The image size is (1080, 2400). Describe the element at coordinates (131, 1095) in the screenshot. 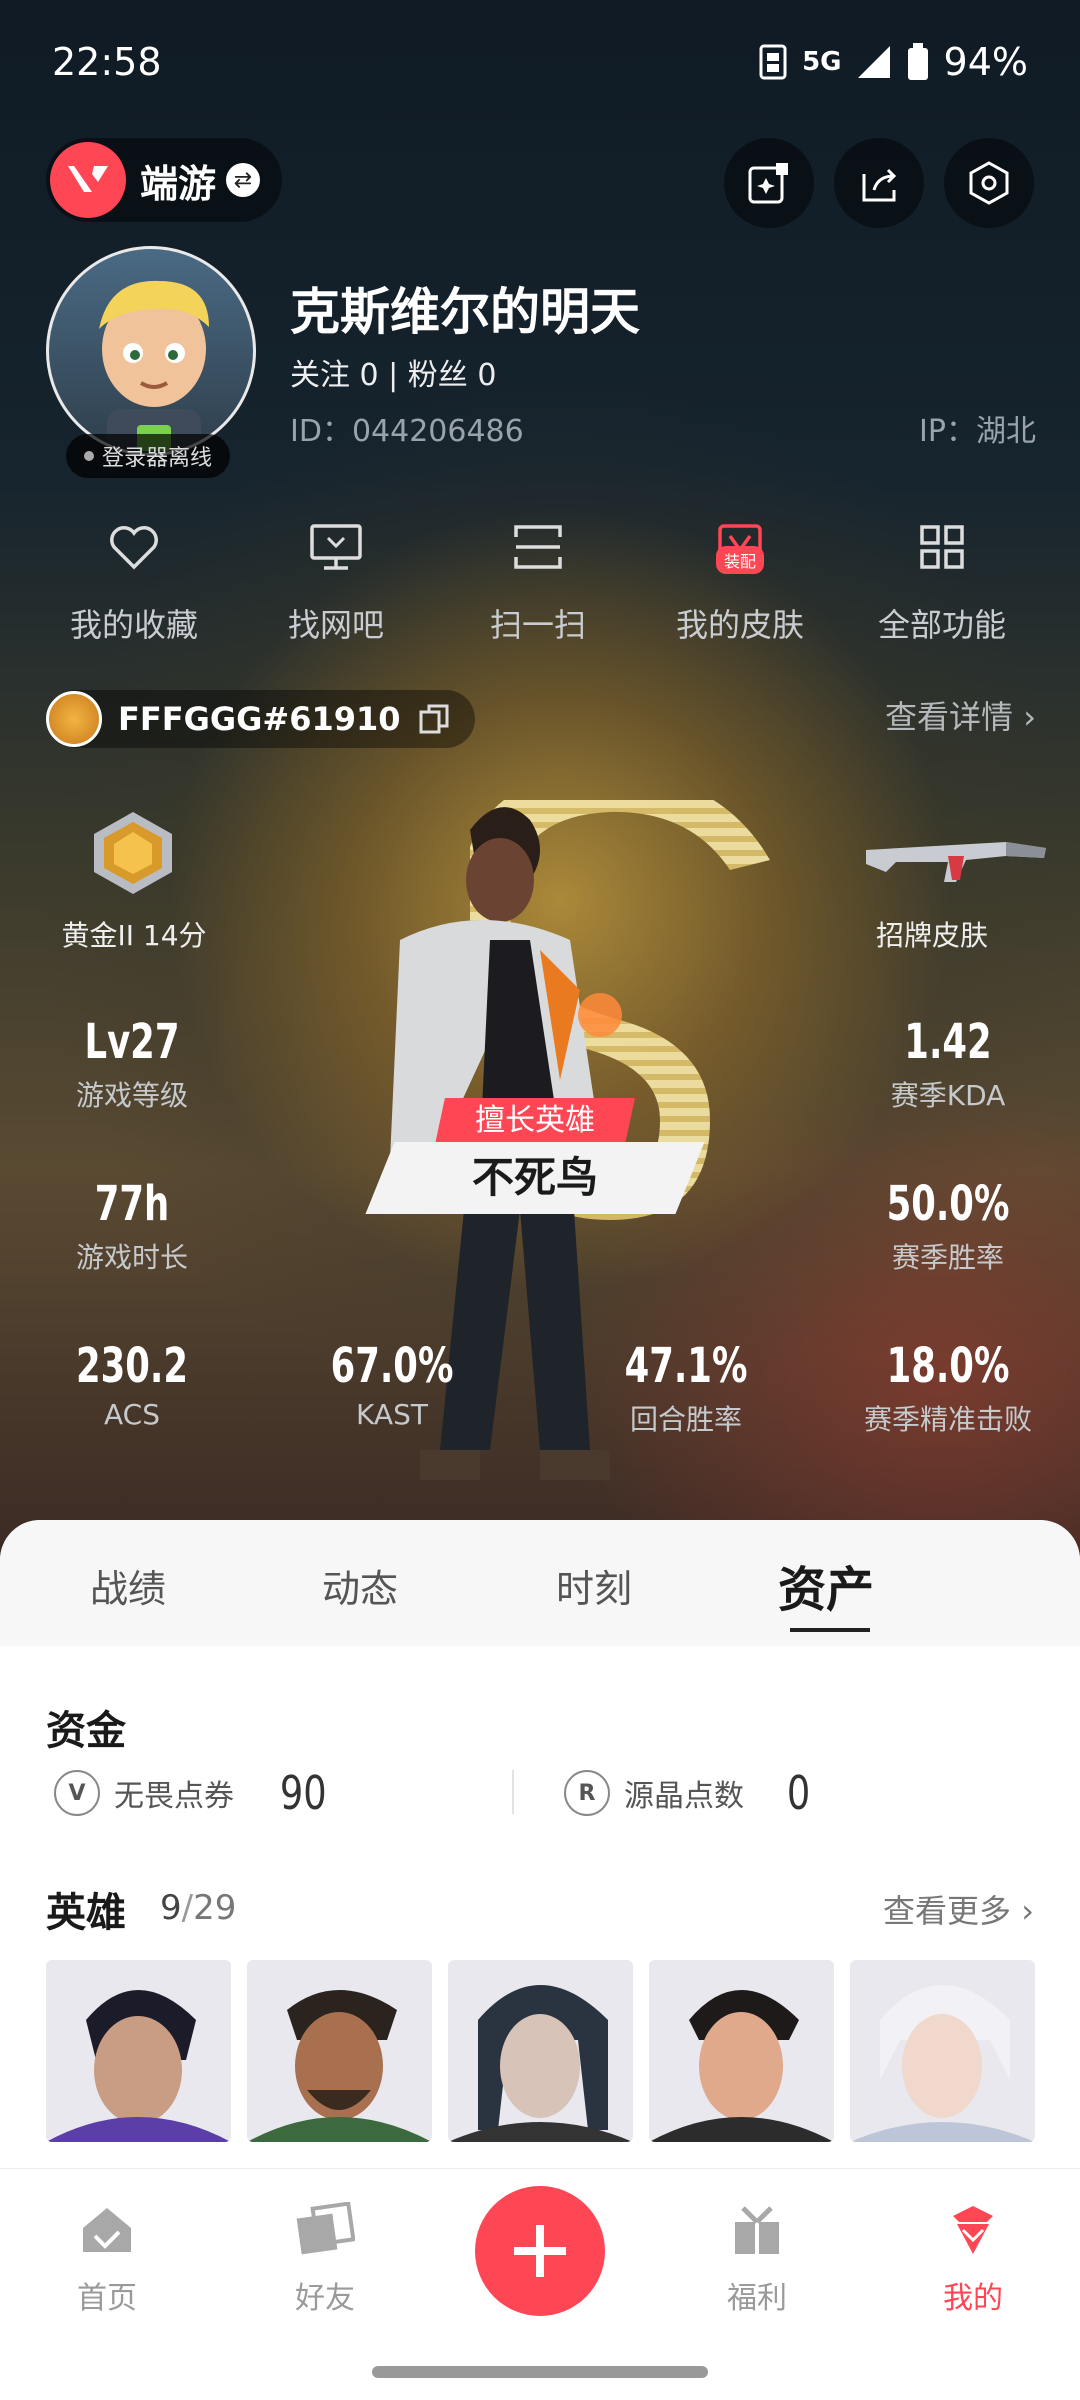

I see `stat-label: 游戏等级` at that location.